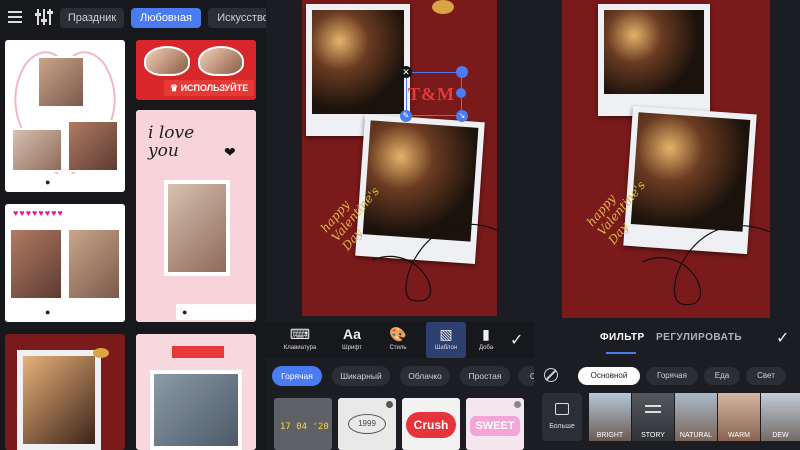 This screenshot has height=450, width=800. I want to click on delete-sticker-icon: ✕, so click(406, 72).